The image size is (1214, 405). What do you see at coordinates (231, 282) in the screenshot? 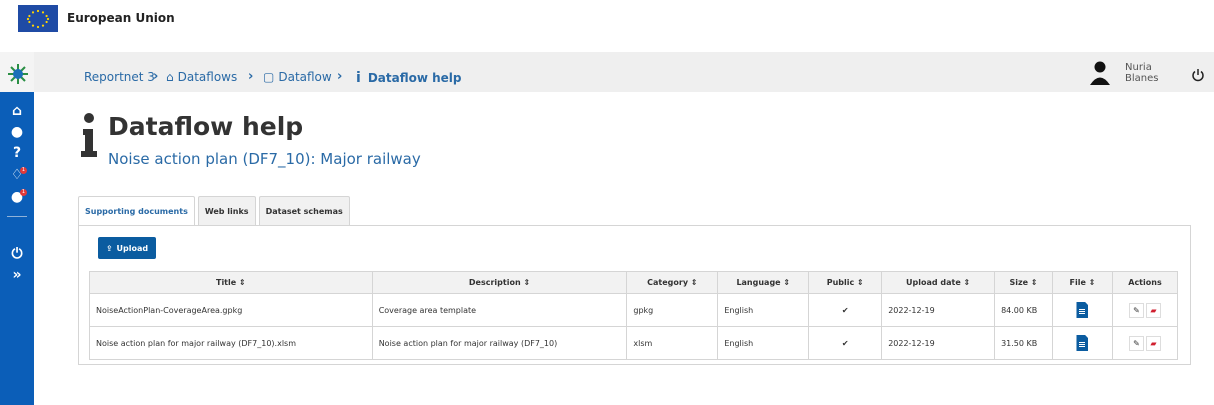
I see `column-title: Title ⇕` at bounding box center [231, 282].